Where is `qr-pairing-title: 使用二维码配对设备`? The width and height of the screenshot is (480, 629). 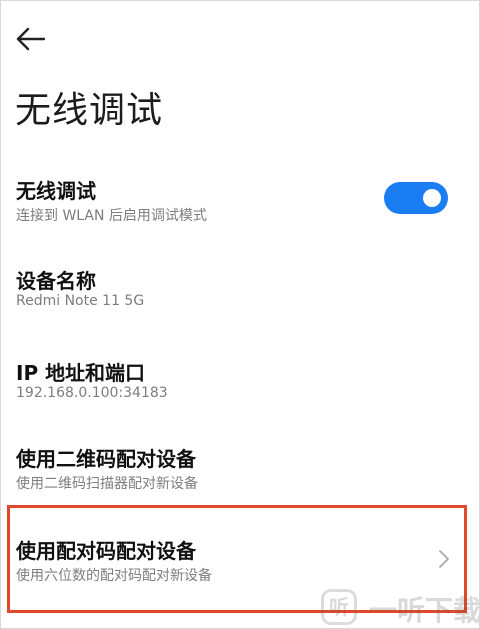 qr-pairing-title: 使用二维码配对设备 is located at coordinates (106, 459).